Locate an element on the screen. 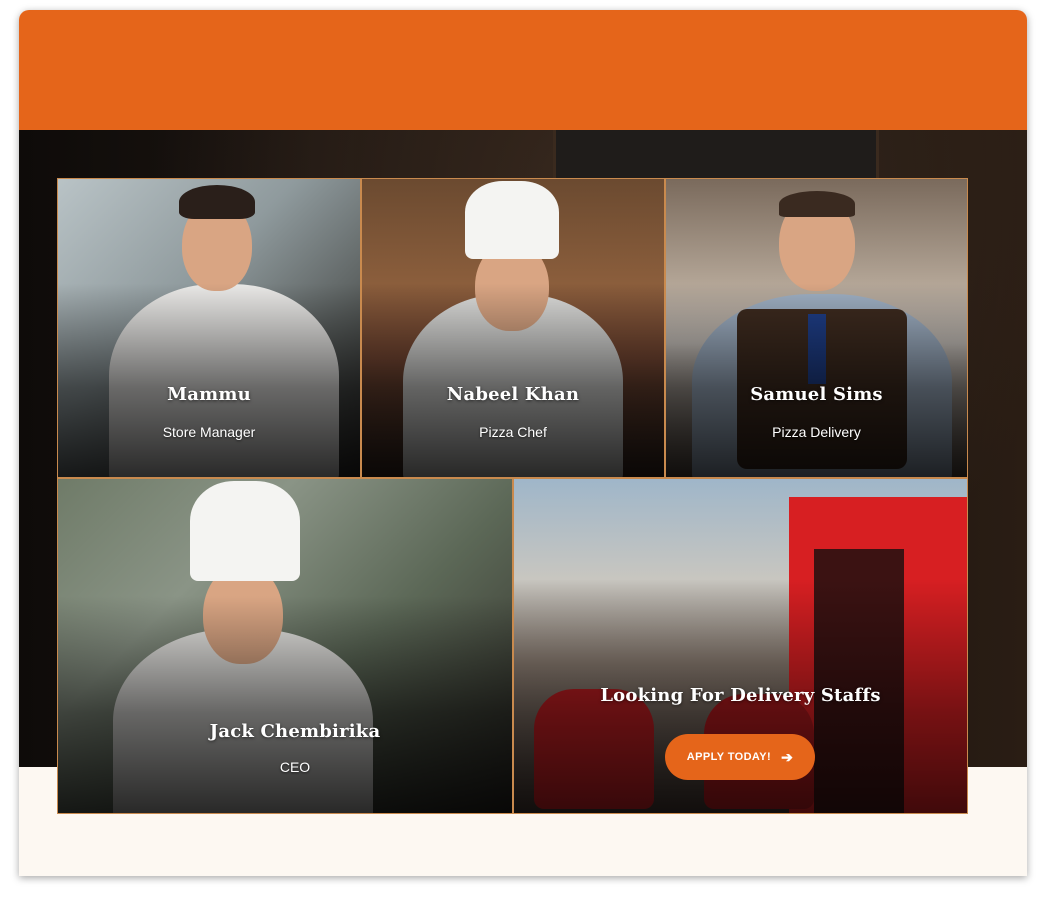 This screenshot has width=1046, height=904. team-member-name: Mammu is located at coordinates (209, 394).